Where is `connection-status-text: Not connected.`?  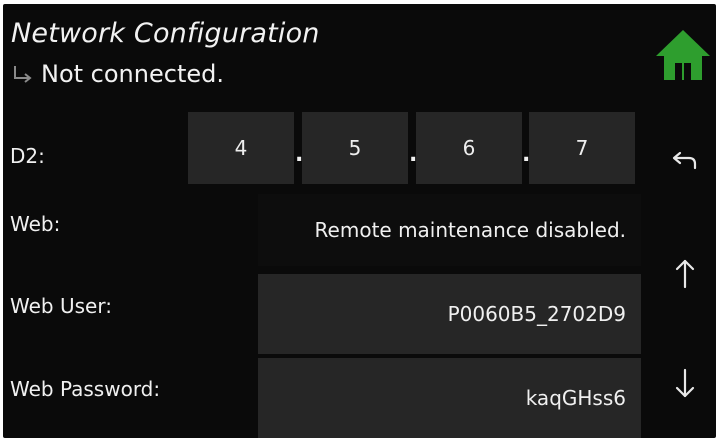
connection-status-text: Not connected. is located at coordinates (132, 74).